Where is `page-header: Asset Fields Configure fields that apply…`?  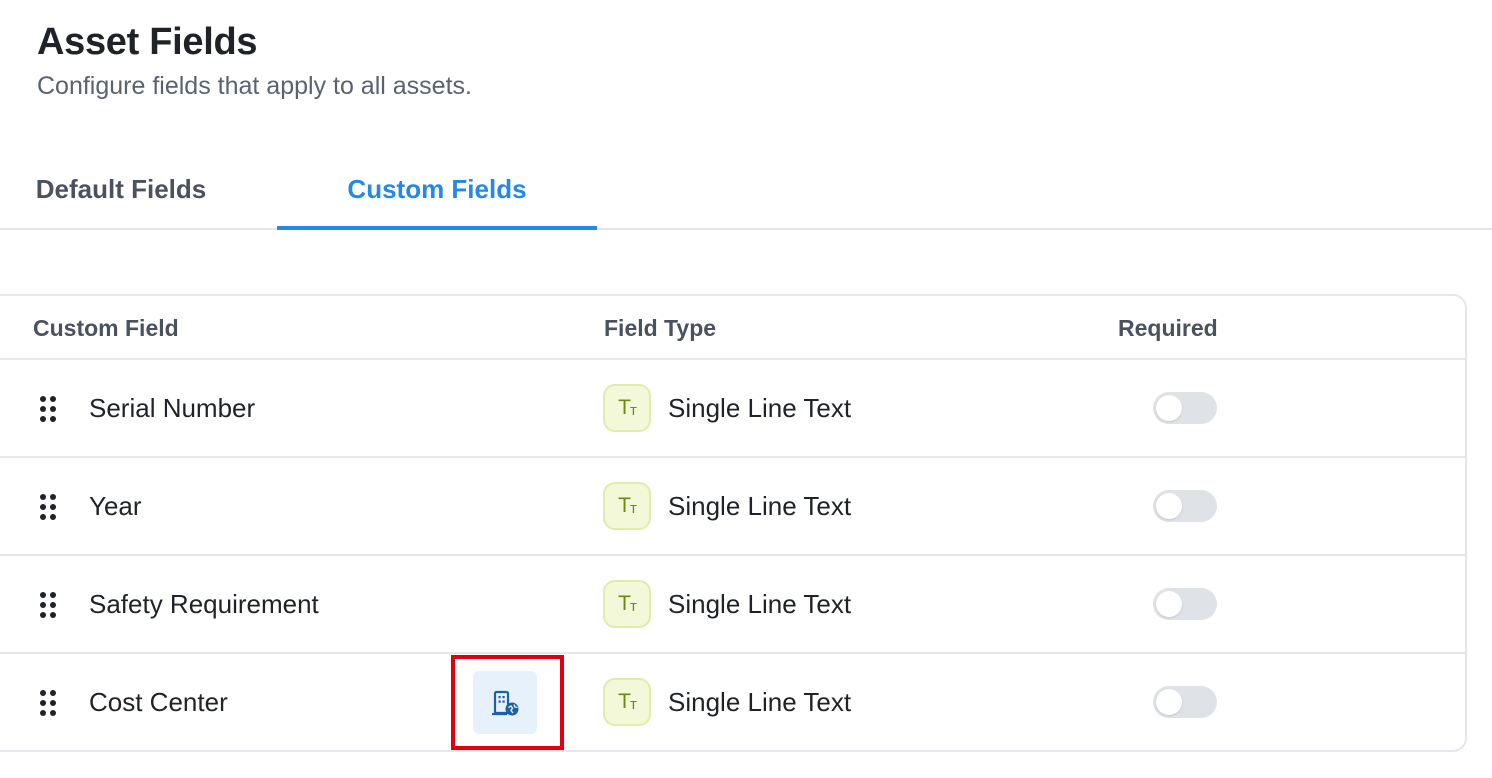
page-header: Asset Fields Configure fields that apply… is located at coordinates (254, 61).